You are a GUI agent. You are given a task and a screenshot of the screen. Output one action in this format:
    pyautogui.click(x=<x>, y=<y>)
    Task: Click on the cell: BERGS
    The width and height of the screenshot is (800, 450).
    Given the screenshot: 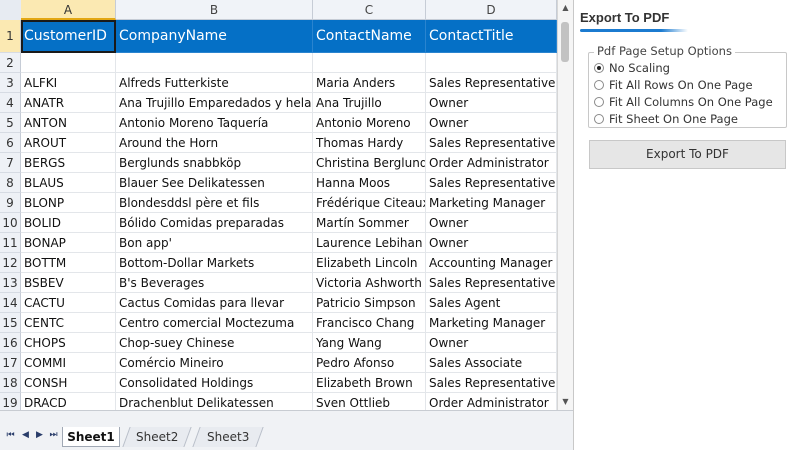 What is the action you would take?
    pyautogui.click(x=68, y=163)
    